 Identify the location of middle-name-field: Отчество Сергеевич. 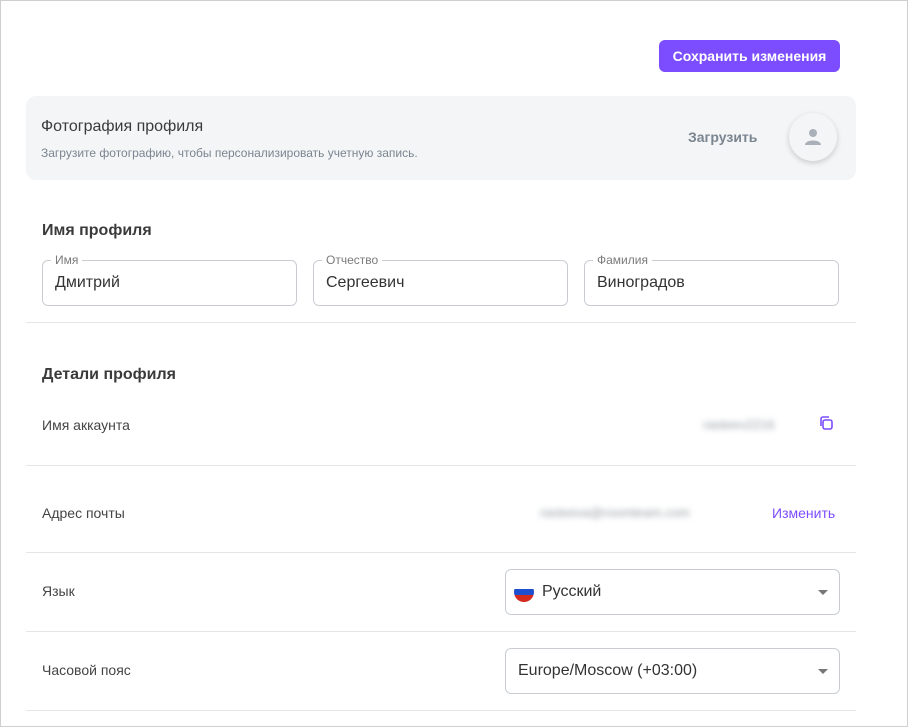
(440, 279).